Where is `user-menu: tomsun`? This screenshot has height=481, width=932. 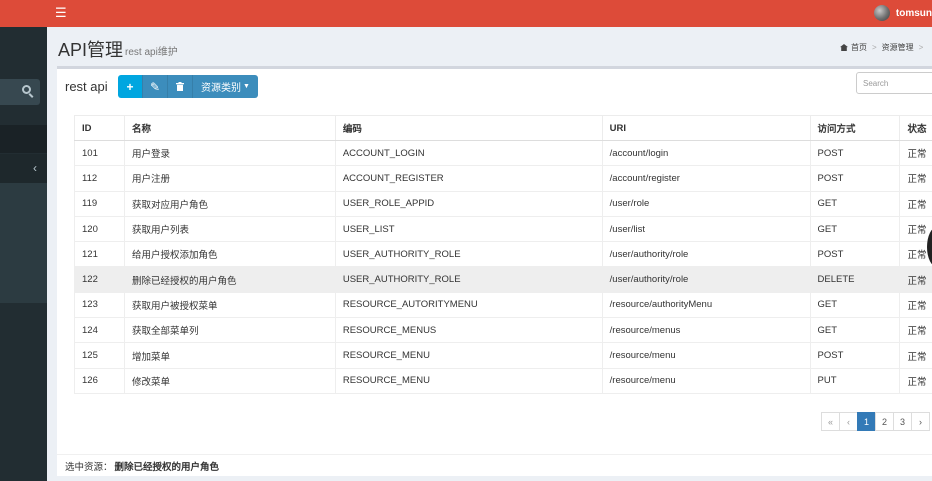
user-menu: tomsun is located at coordinates (902, 13).